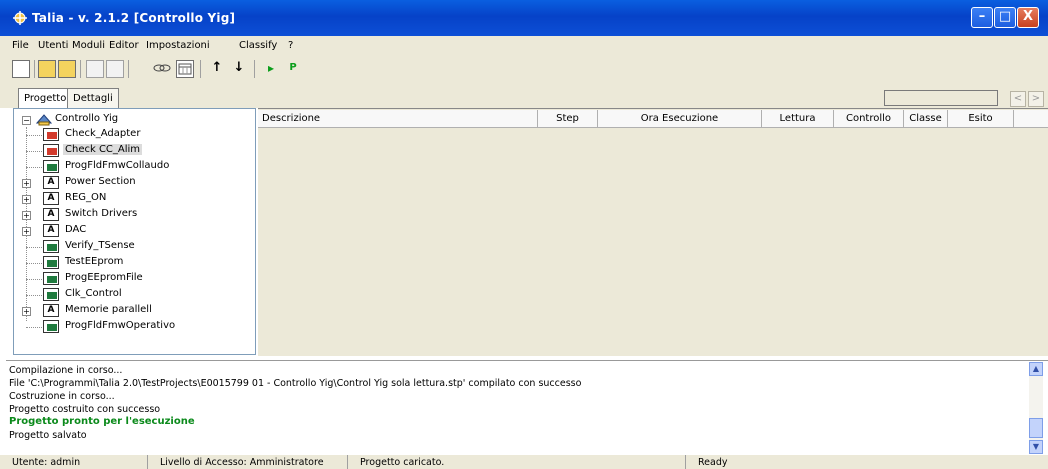  Describe the element at coordinates (117, 165) in the screenshot. I see `tree-item-label: ProgFldFmwCollaudo` at that location.